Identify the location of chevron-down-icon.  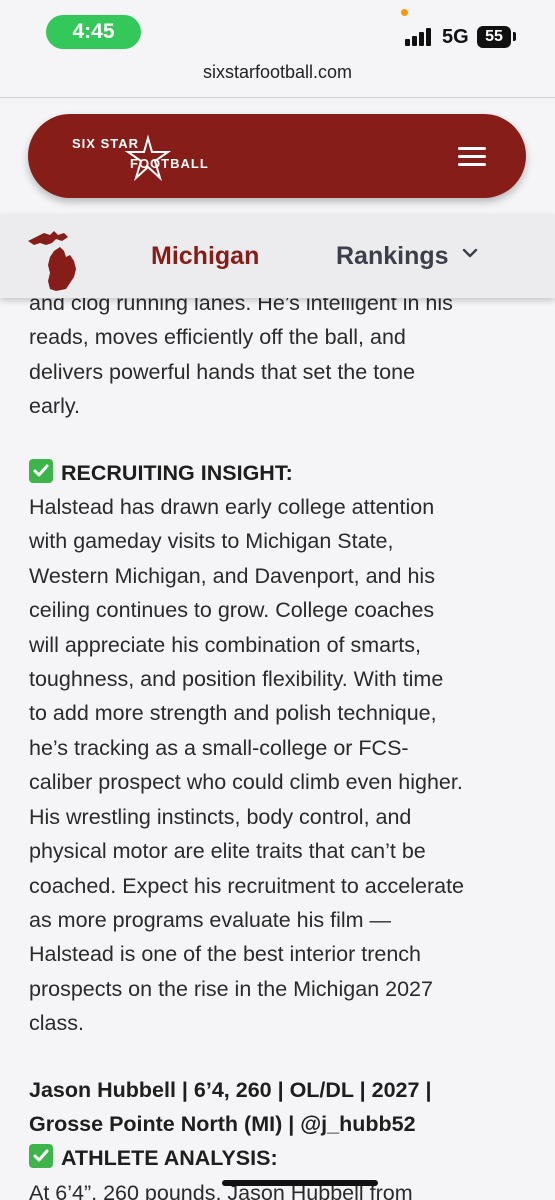
(470, 253).